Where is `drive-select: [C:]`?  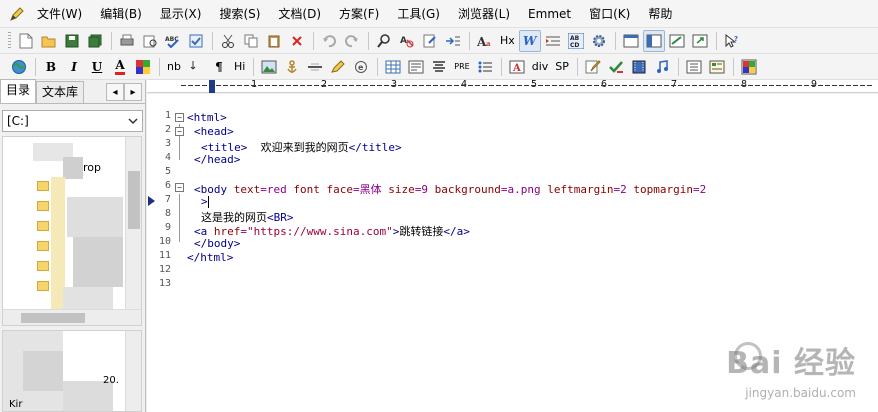 drive-select: [C:] is located at coordinates (72, 121).